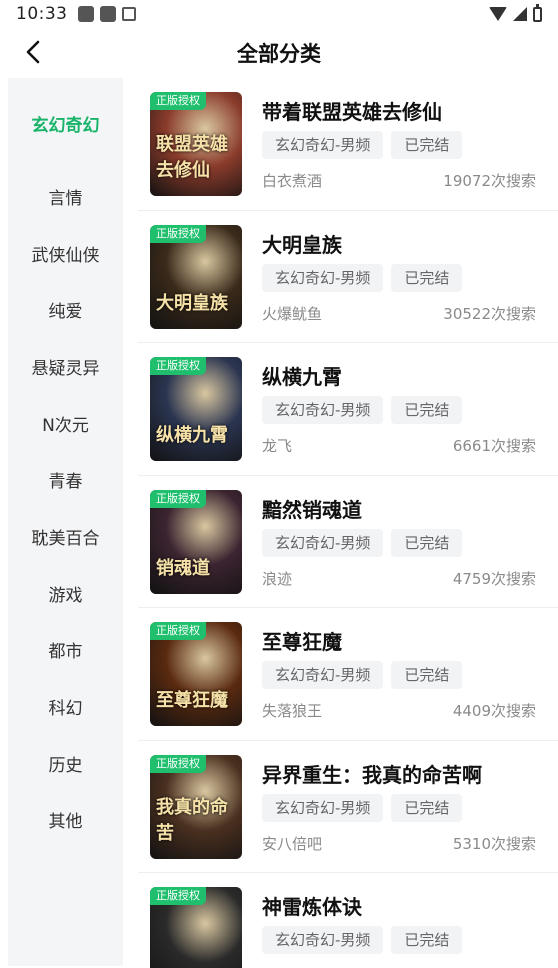  I want to click on book-cover: 正版授权 联盟英雄去修仙, so click(196, 144).